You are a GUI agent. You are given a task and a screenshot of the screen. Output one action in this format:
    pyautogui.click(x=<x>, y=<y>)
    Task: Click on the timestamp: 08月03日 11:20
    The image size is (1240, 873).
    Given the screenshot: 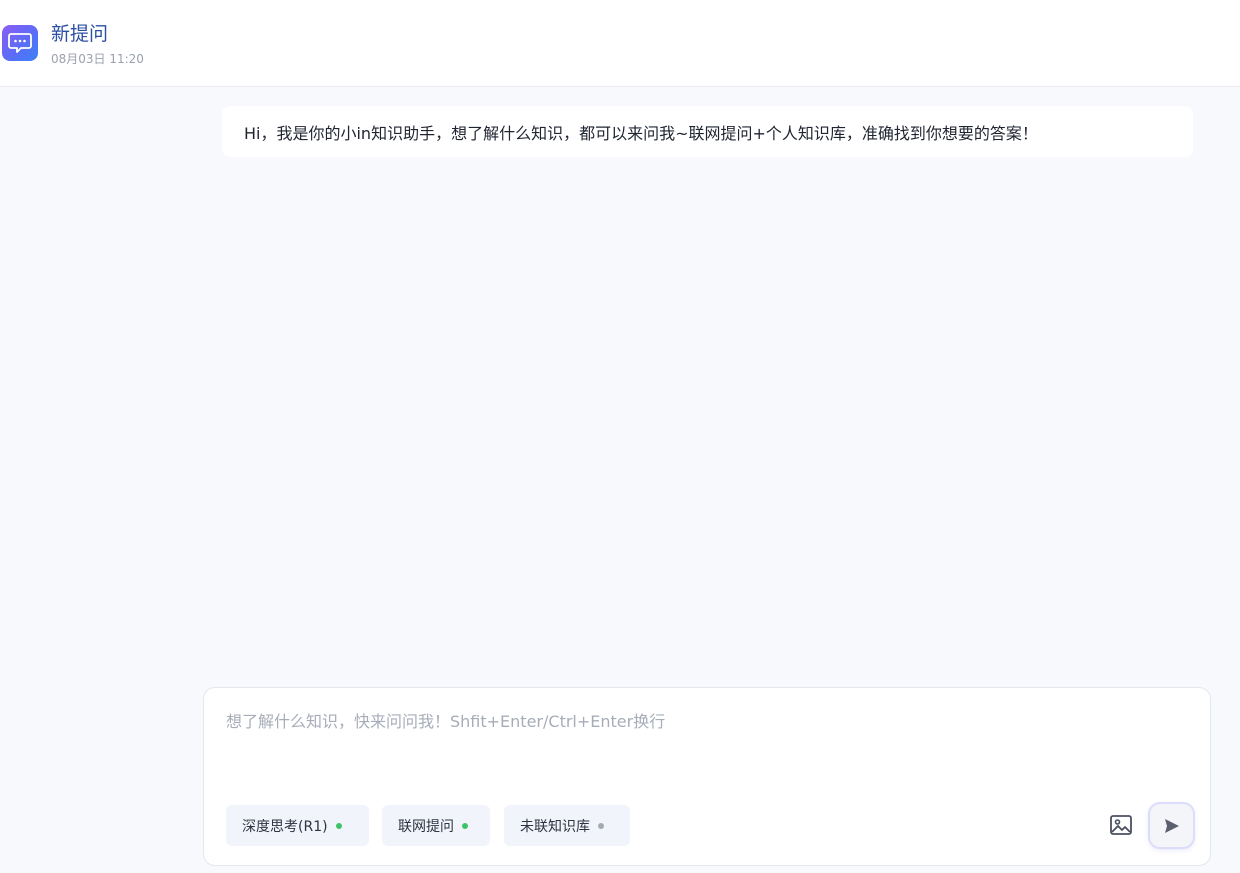 What is the action you would take?
    pyautogui.click(x=97, y=59)
    